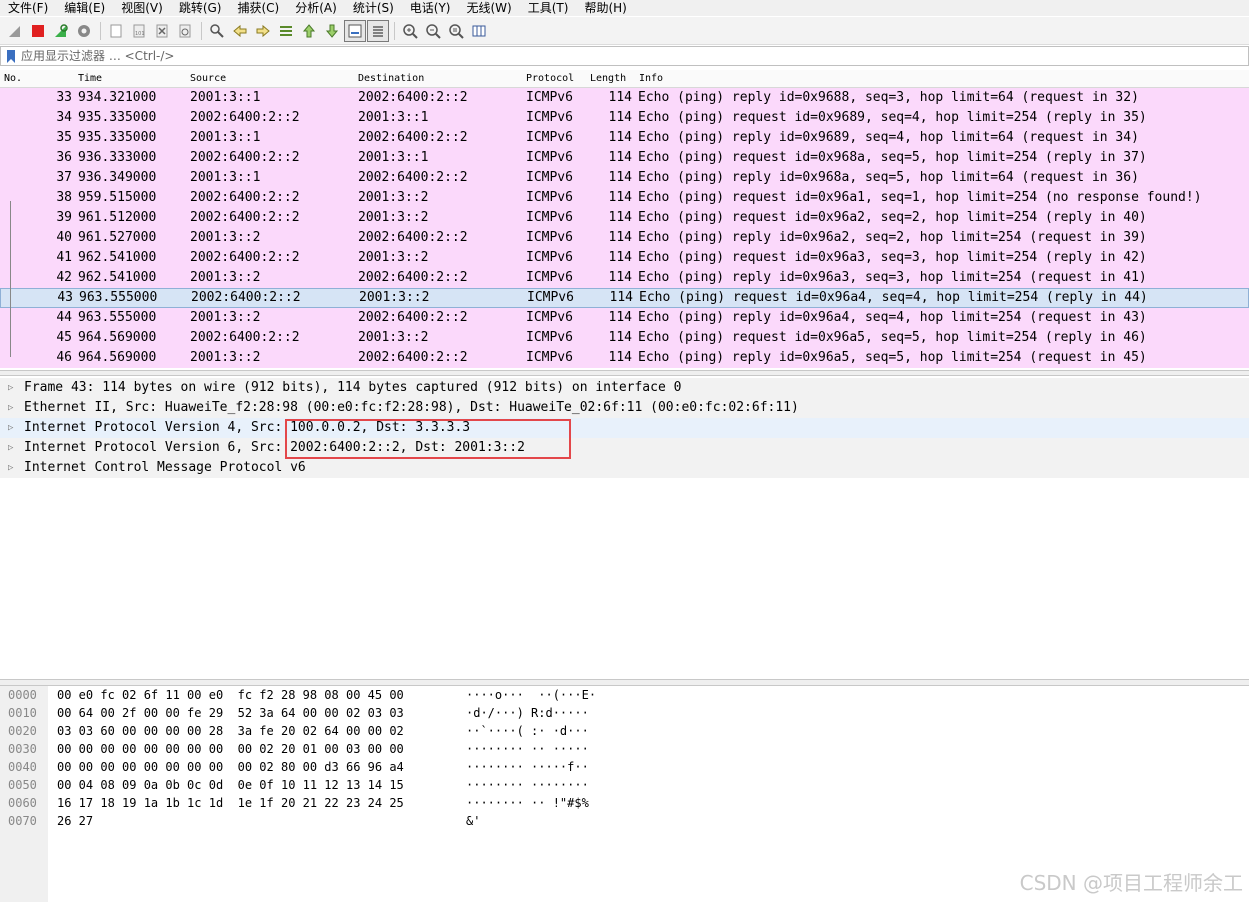 The height and width of the screenshot is (902, 1249). I want to click on detail-tree-row: ▷ Internet Control Message Protocol v6, so click(624, 468).